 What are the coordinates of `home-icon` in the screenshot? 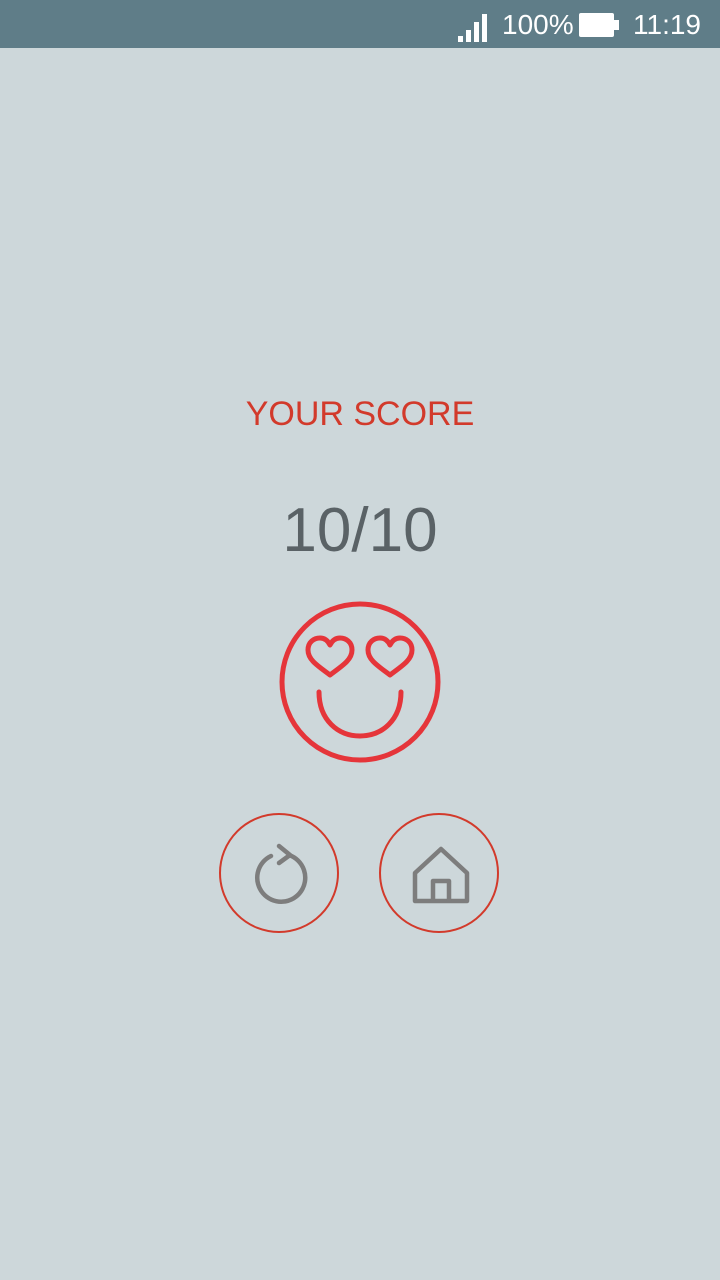 It's located at (441, 875).